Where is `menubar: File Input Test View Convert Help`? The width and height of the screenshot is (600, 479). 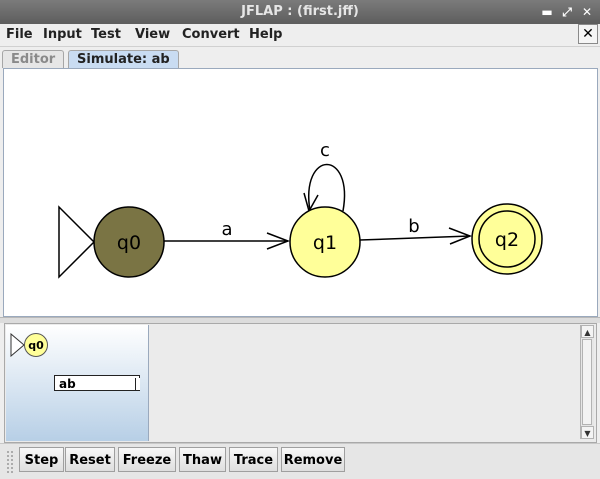
menubar: File Input Test View Convert Help is located at coordinates (300, 35).